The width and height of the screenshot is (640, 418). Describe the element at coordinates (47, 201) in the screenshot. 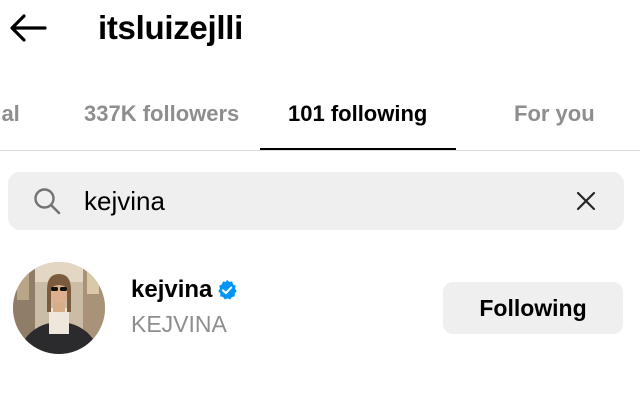

I see `search-icon` at that location.